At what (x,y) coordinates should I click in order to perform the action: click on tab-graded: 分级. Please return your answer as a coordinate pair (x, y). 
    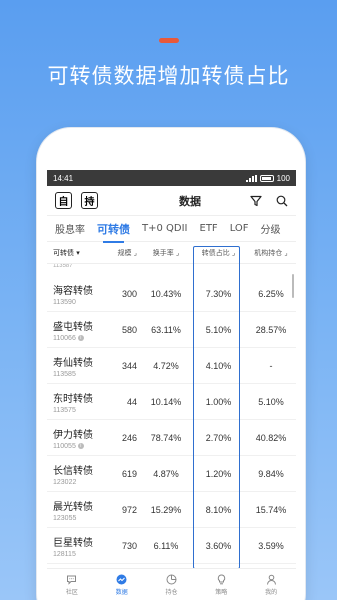
    Looking at the image, I should click on (271, 228).